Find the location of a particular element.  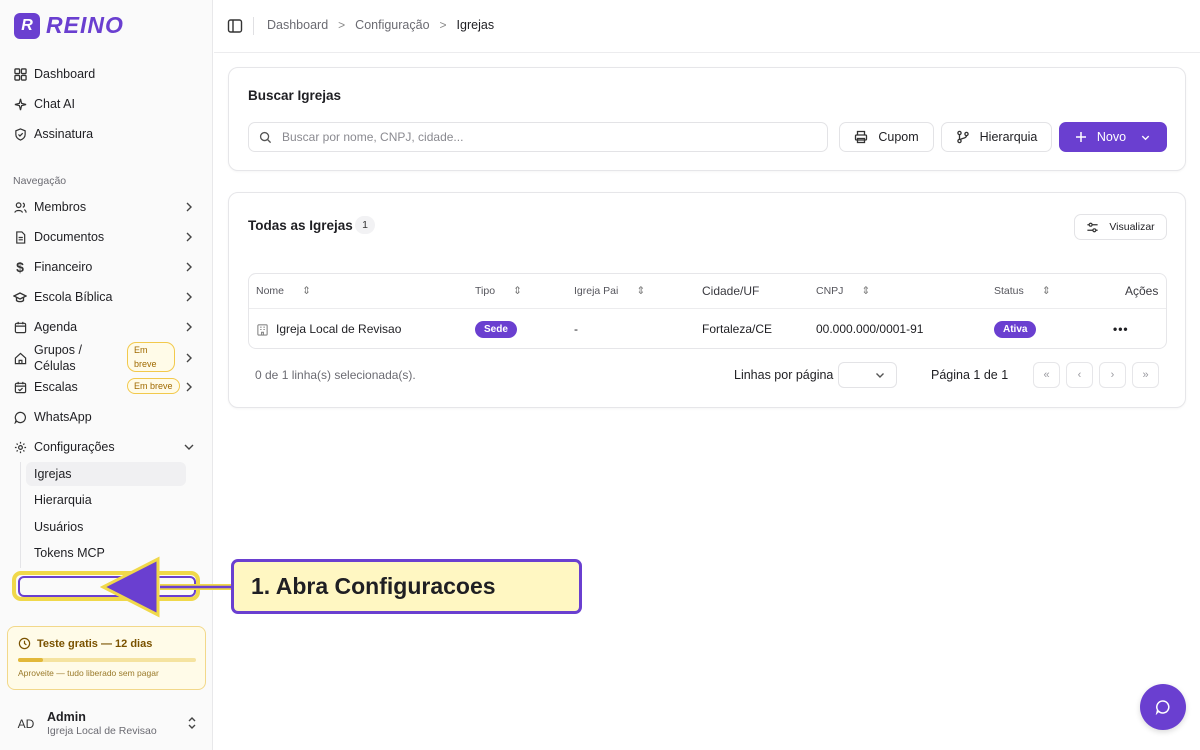

cupom-button: Cupom is located at coordinates (886, 137).